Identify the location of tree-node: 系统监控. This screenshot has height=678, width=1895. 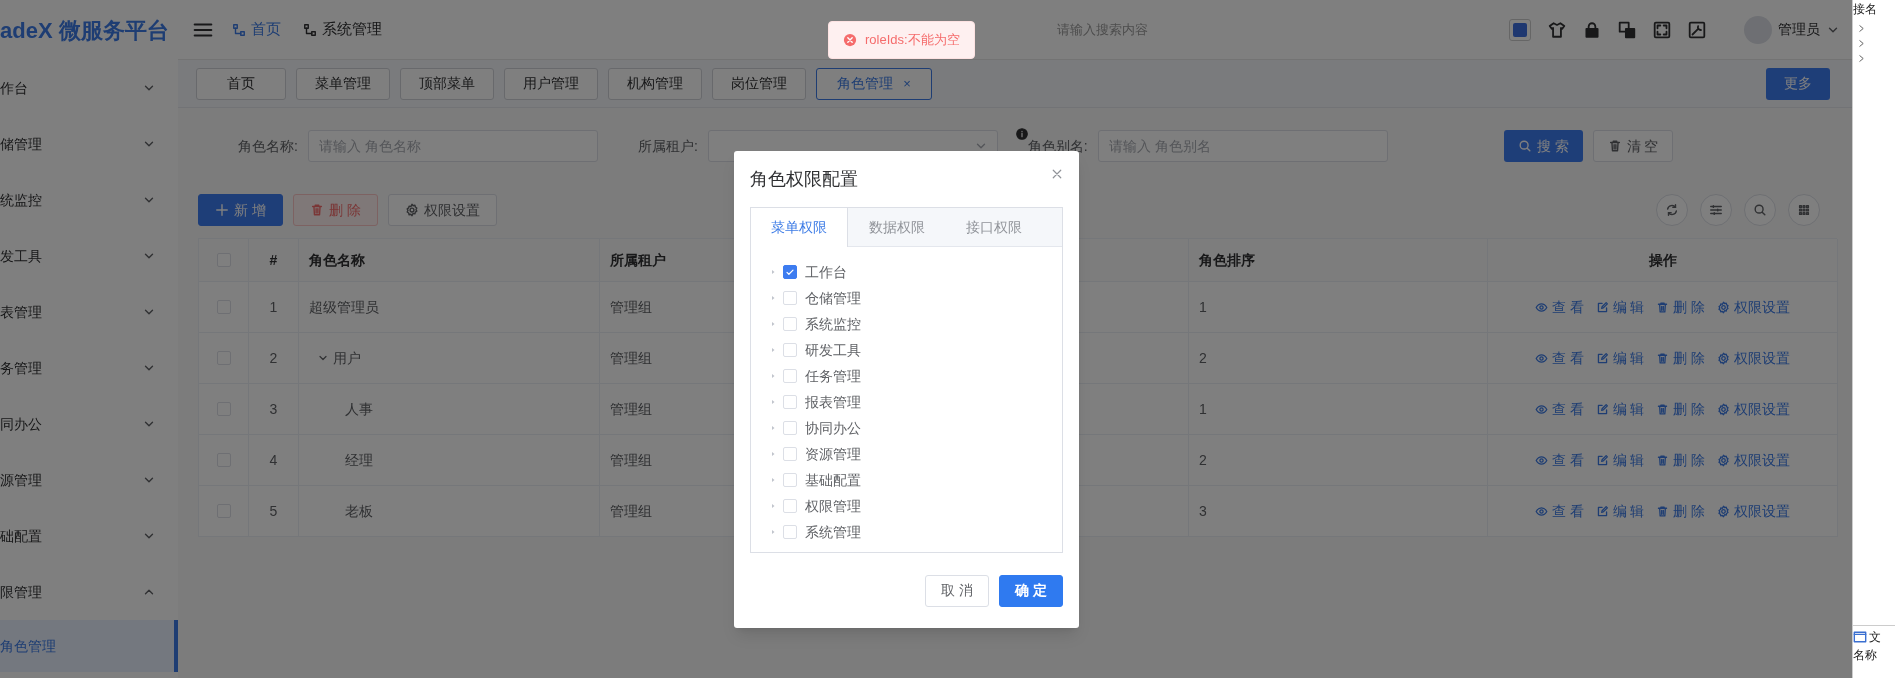
(915, 324).